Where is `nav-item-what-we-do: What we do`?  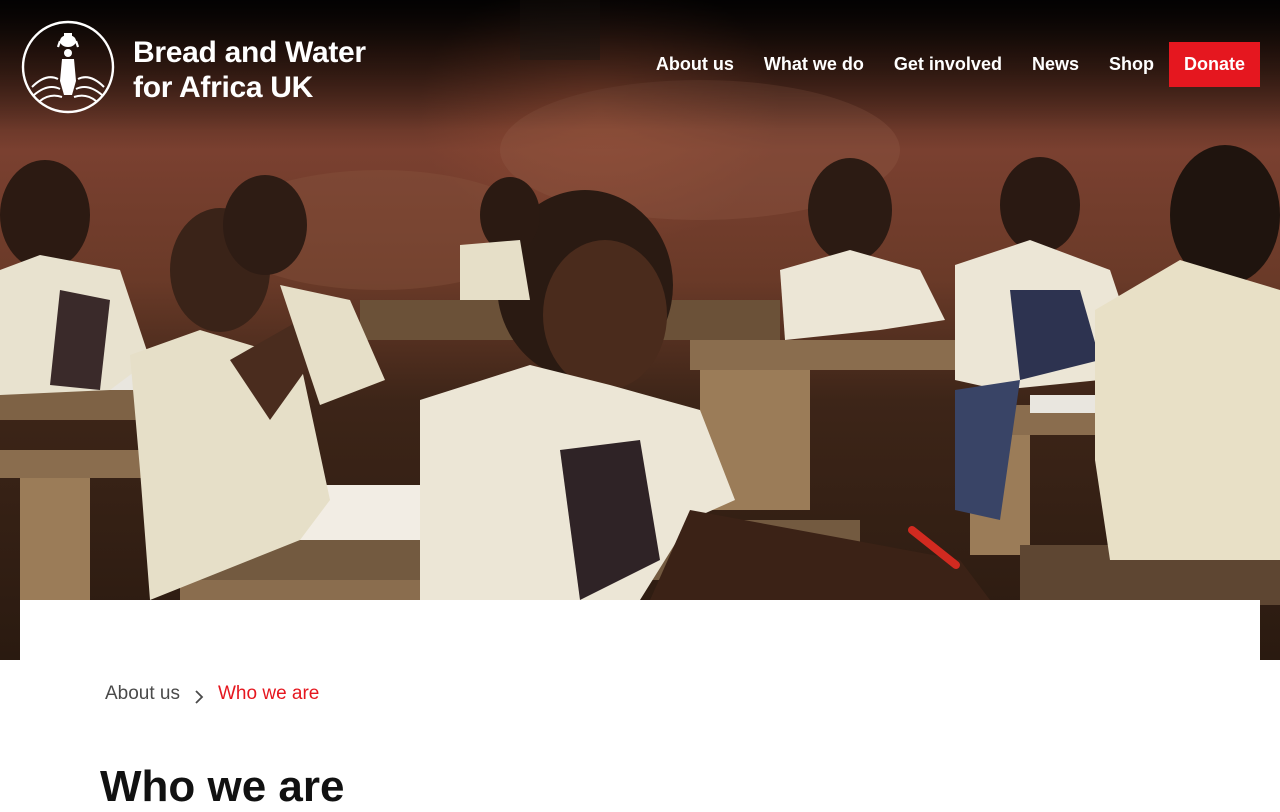
nav-item-what-we-do: What we do is located at coordinates (814, 64).